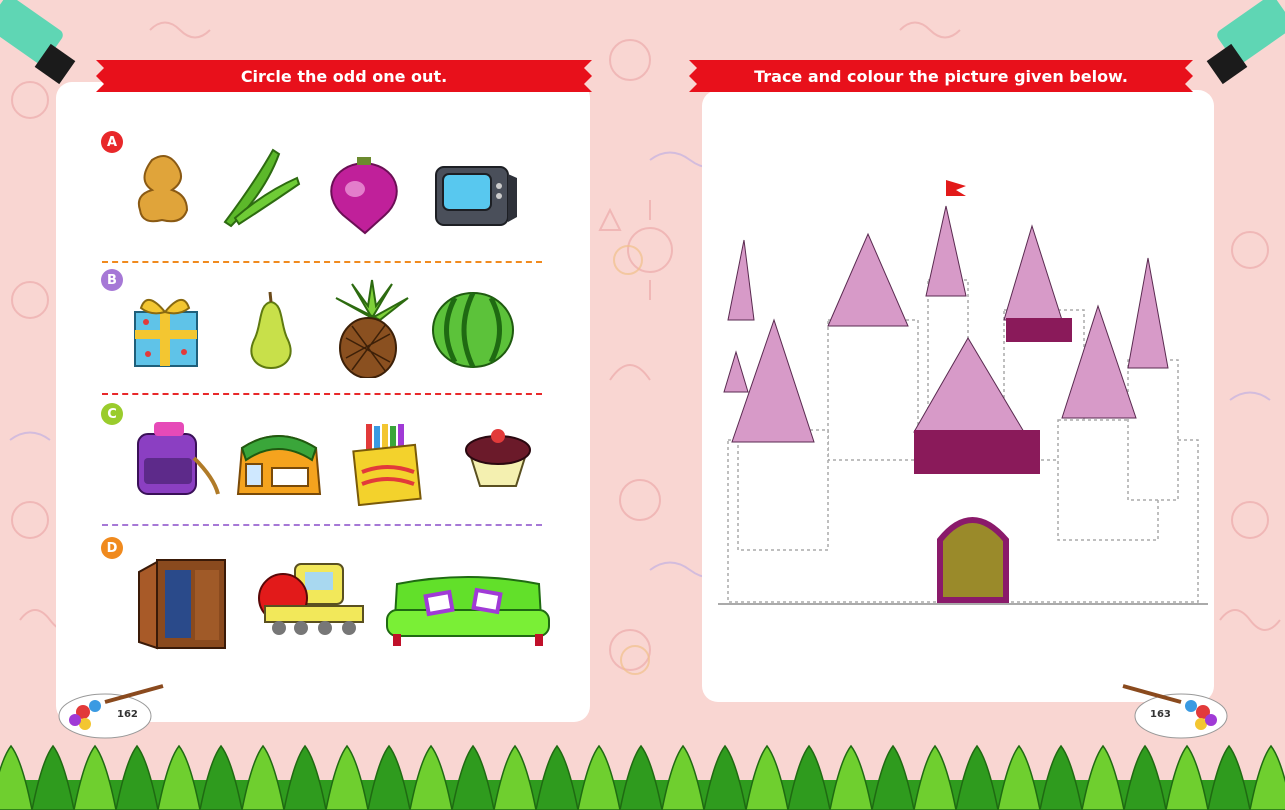 The image size is (1285, 810). What do you see at coordinates (476, 197) in the screenshot?
I see `television-icon` at bounding box center [476, 197].